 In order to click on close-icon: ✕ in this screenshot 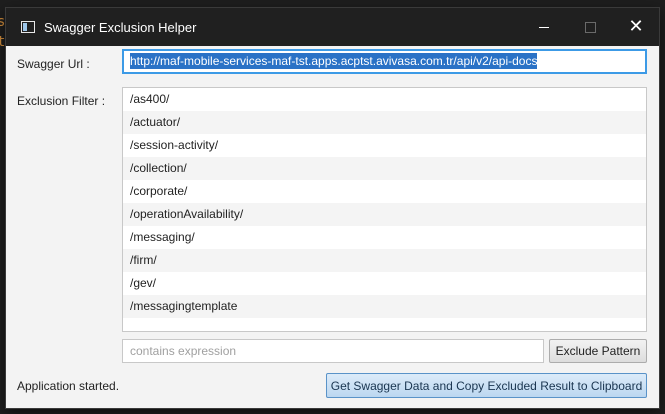, I will do `click(636, 26)`.